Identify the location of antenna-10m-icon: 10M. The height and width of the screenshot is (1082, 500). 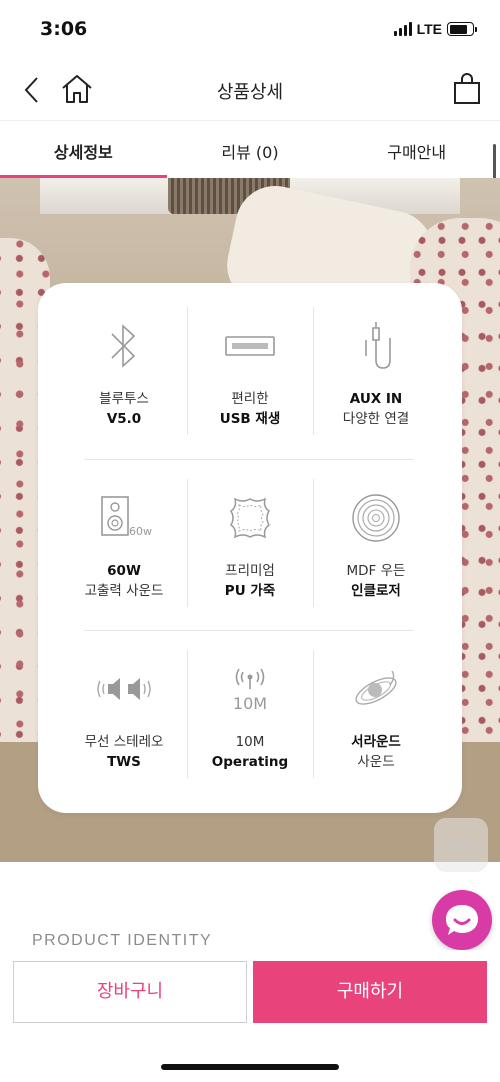
(250, 689).